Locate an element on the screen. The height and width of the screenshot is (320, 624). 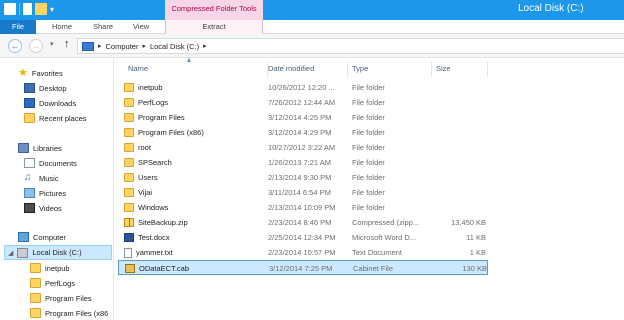
file-name: Users is located at coordinates (148, 177).